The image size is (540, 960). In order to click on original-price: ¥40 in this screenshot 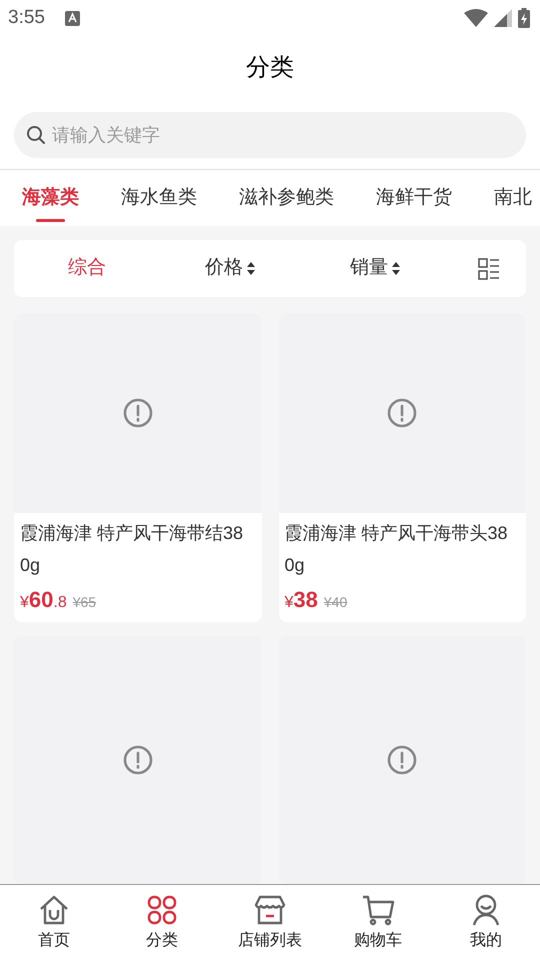, I will do `click(336, 602)`.